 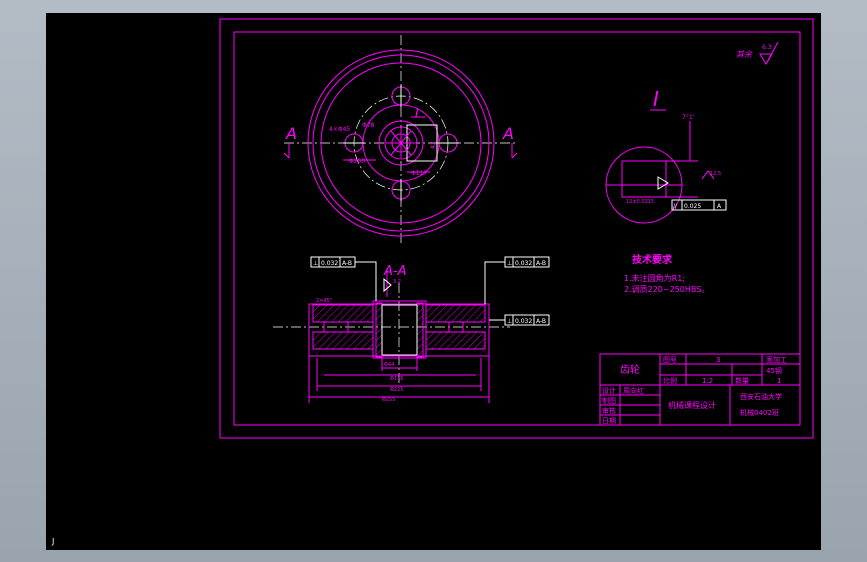 What do you see at coordinates (630, 369) in the screenshot?
I see `part-name: 齿轮` at bounding box center [630, 369].